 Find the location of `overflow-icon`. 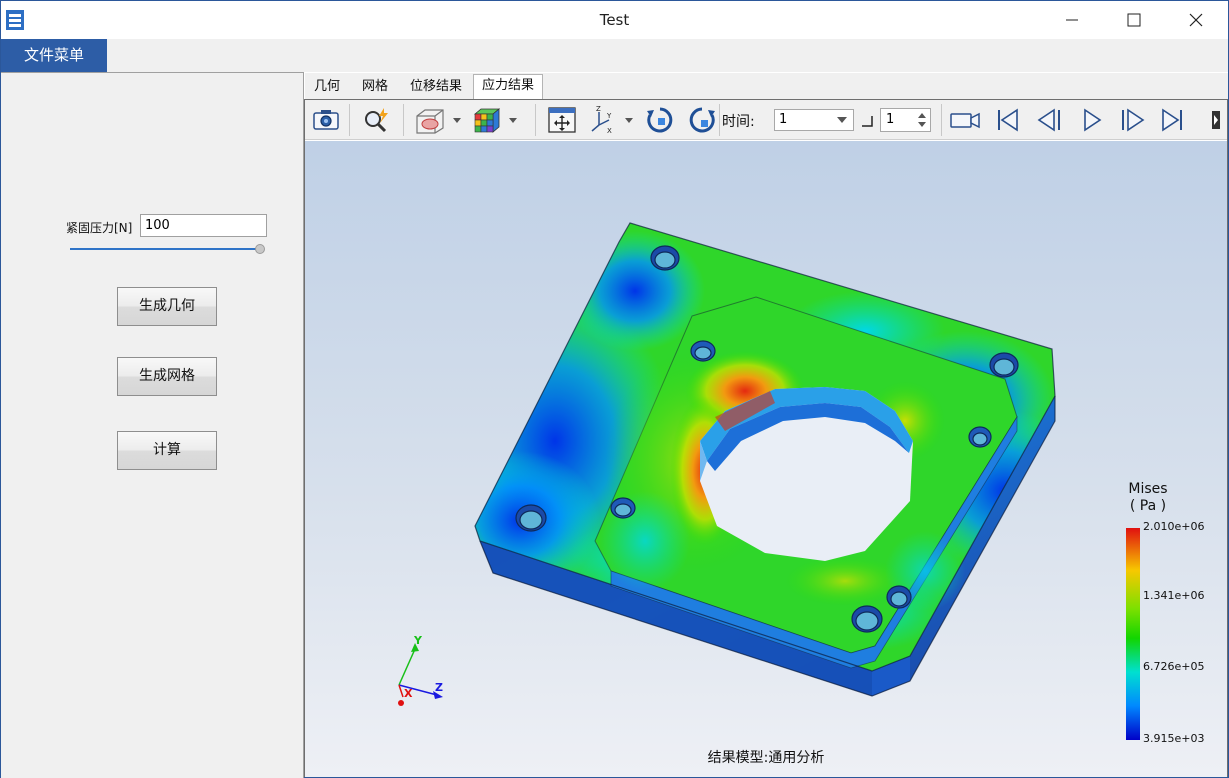

overflow-icon is located at coordinates (1216, 120).